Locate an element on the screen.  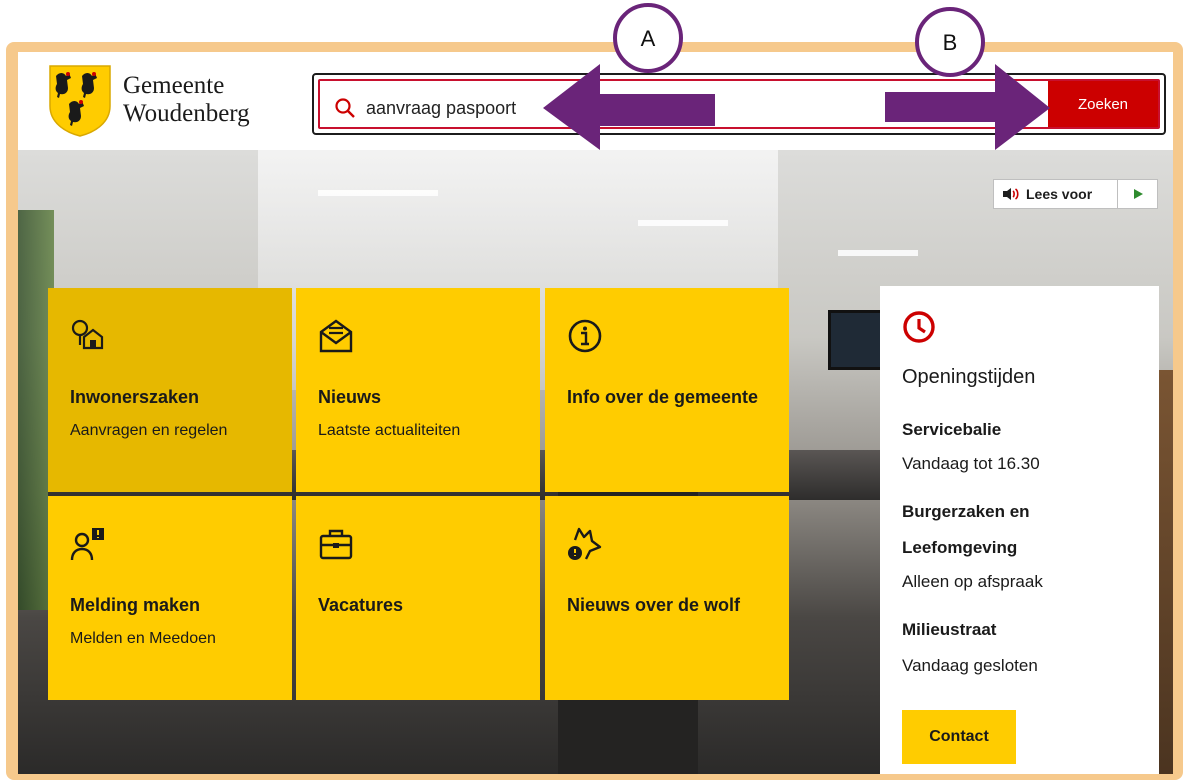
opening-item-value: Vandaag tot 16.30 is located at coordinates (971, 463).